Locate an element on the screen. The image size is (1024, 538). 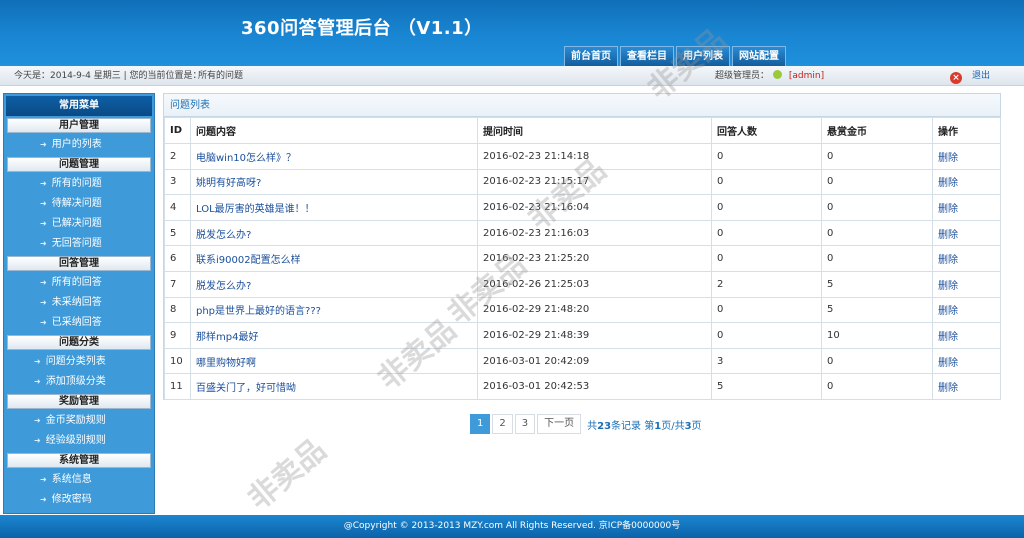
group-question-management: 问题管理 is located at coordinates (79, 164).